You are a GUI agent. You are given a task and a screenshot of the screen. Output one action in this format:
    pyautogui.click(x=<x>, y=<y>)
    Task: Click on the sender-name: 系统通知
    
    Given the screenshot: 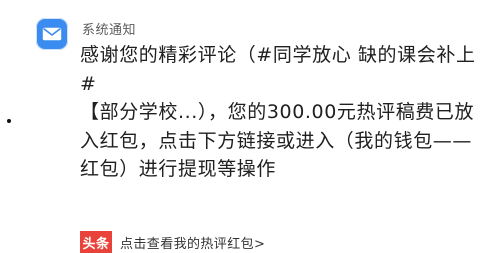 What is the action you would take?
    pyautogui.click(x=109, y=30)
    